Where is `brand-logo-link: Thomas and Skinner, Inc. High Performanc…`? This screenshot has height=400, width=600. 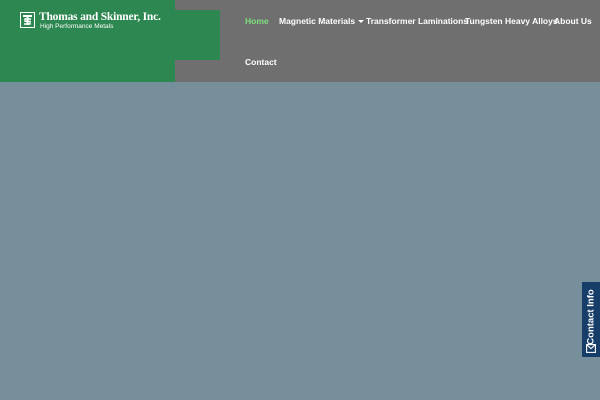 brand-logo-link: Thomas and Skinner, Inc. High Performanc… is located at coordinates (100, 21).